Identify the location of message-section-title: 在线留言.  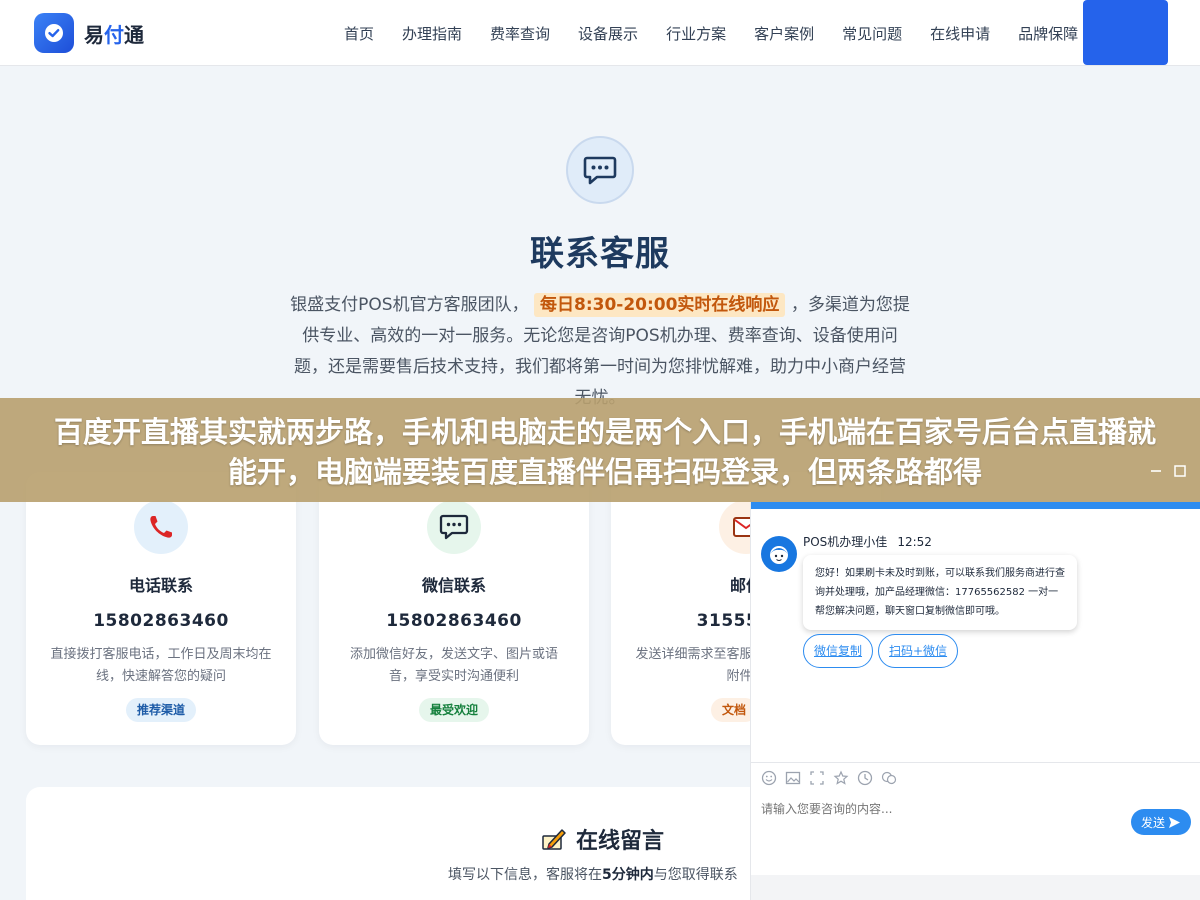
(602, 839).